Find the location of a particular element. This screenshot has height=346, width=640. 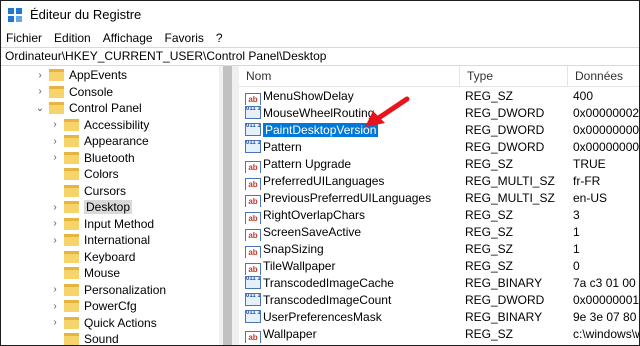

value-name-cell: ab ScreenSaveActive is located at coordinates (352, 232).